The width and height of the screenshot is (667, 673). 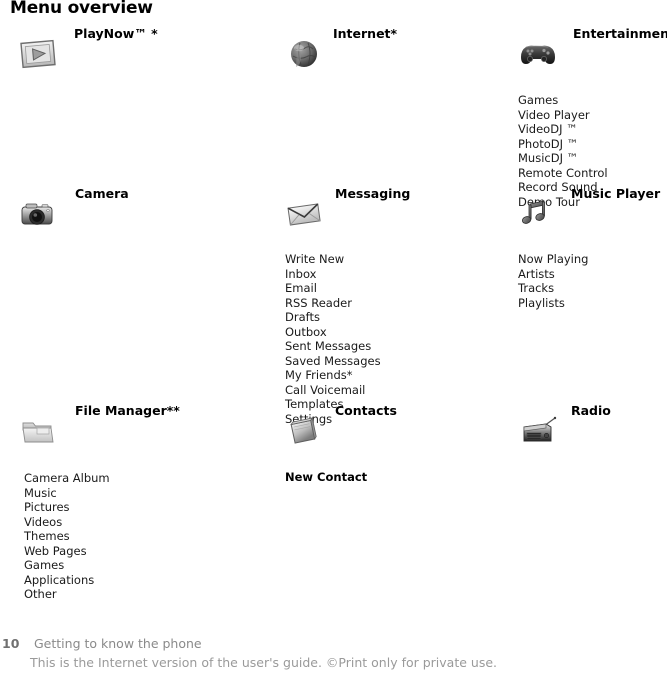 What do you see at coordinates (127, 410) in the screenshot?
I see `group-title-file-manager: File Manager**` at bounding box center [127, 410].